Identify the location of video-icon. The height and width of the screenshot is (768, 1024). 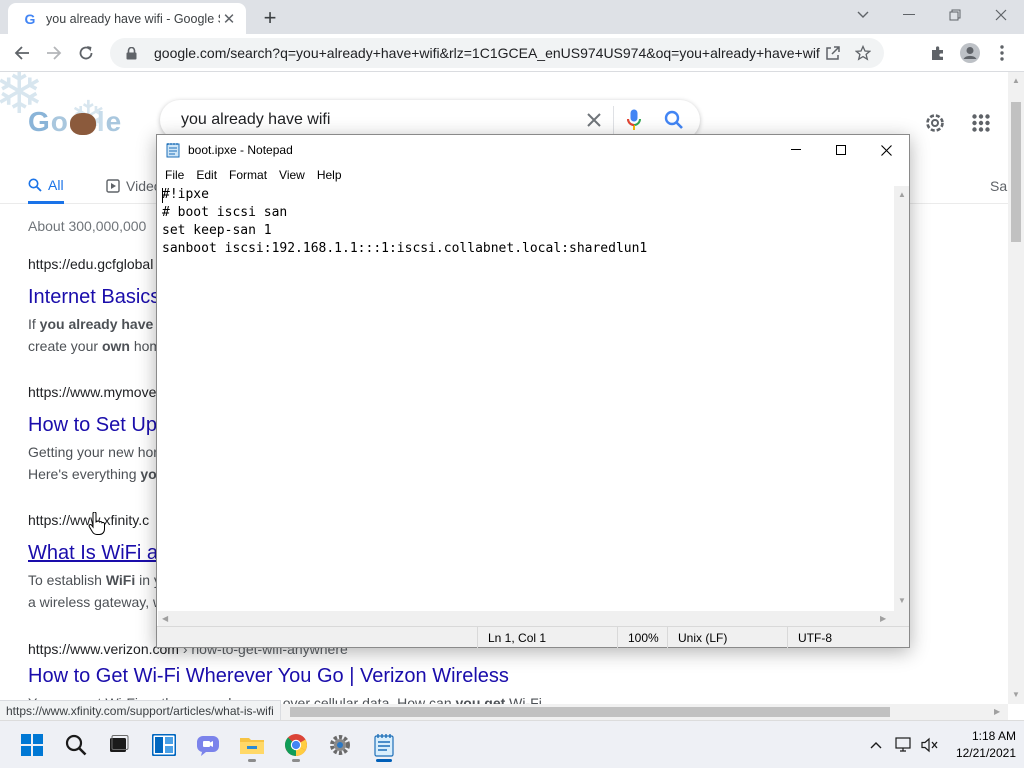
(113, 186).